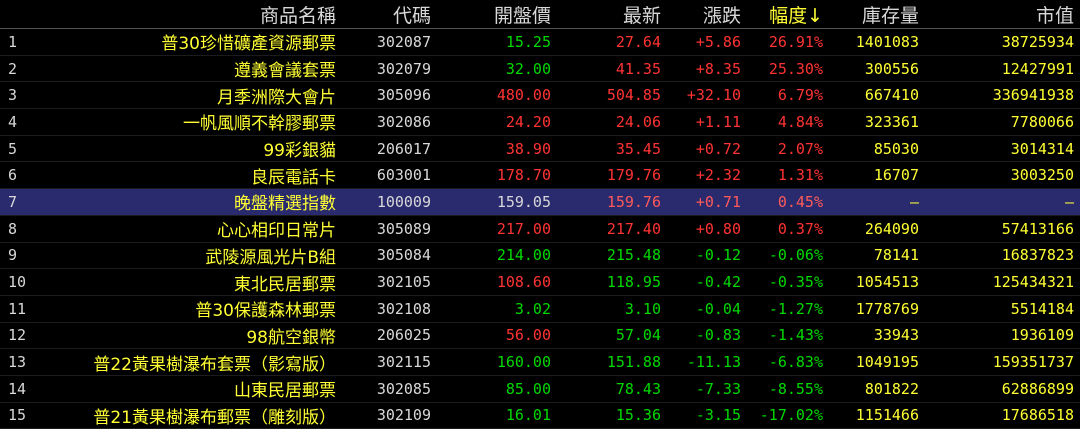 The height and width of the screenshot is (429, 1080). Describe the element at coordinates (707, 14) in the screenshot. I see `header-change: 漲跌` at that location.